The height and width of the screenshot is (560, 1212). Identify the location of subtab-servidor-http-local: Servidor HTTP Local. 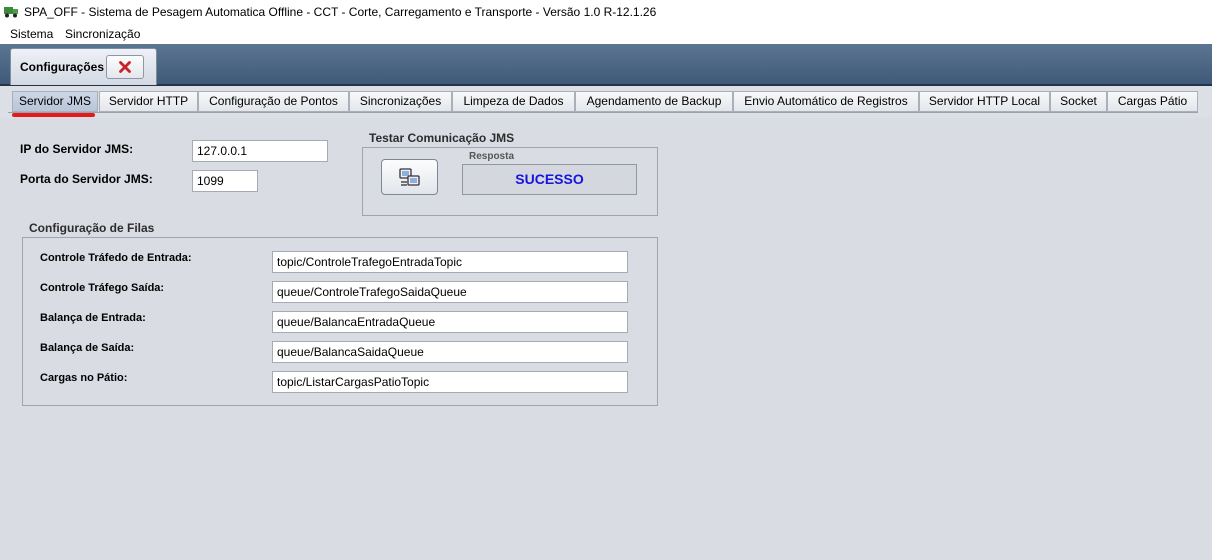
(984, 101).